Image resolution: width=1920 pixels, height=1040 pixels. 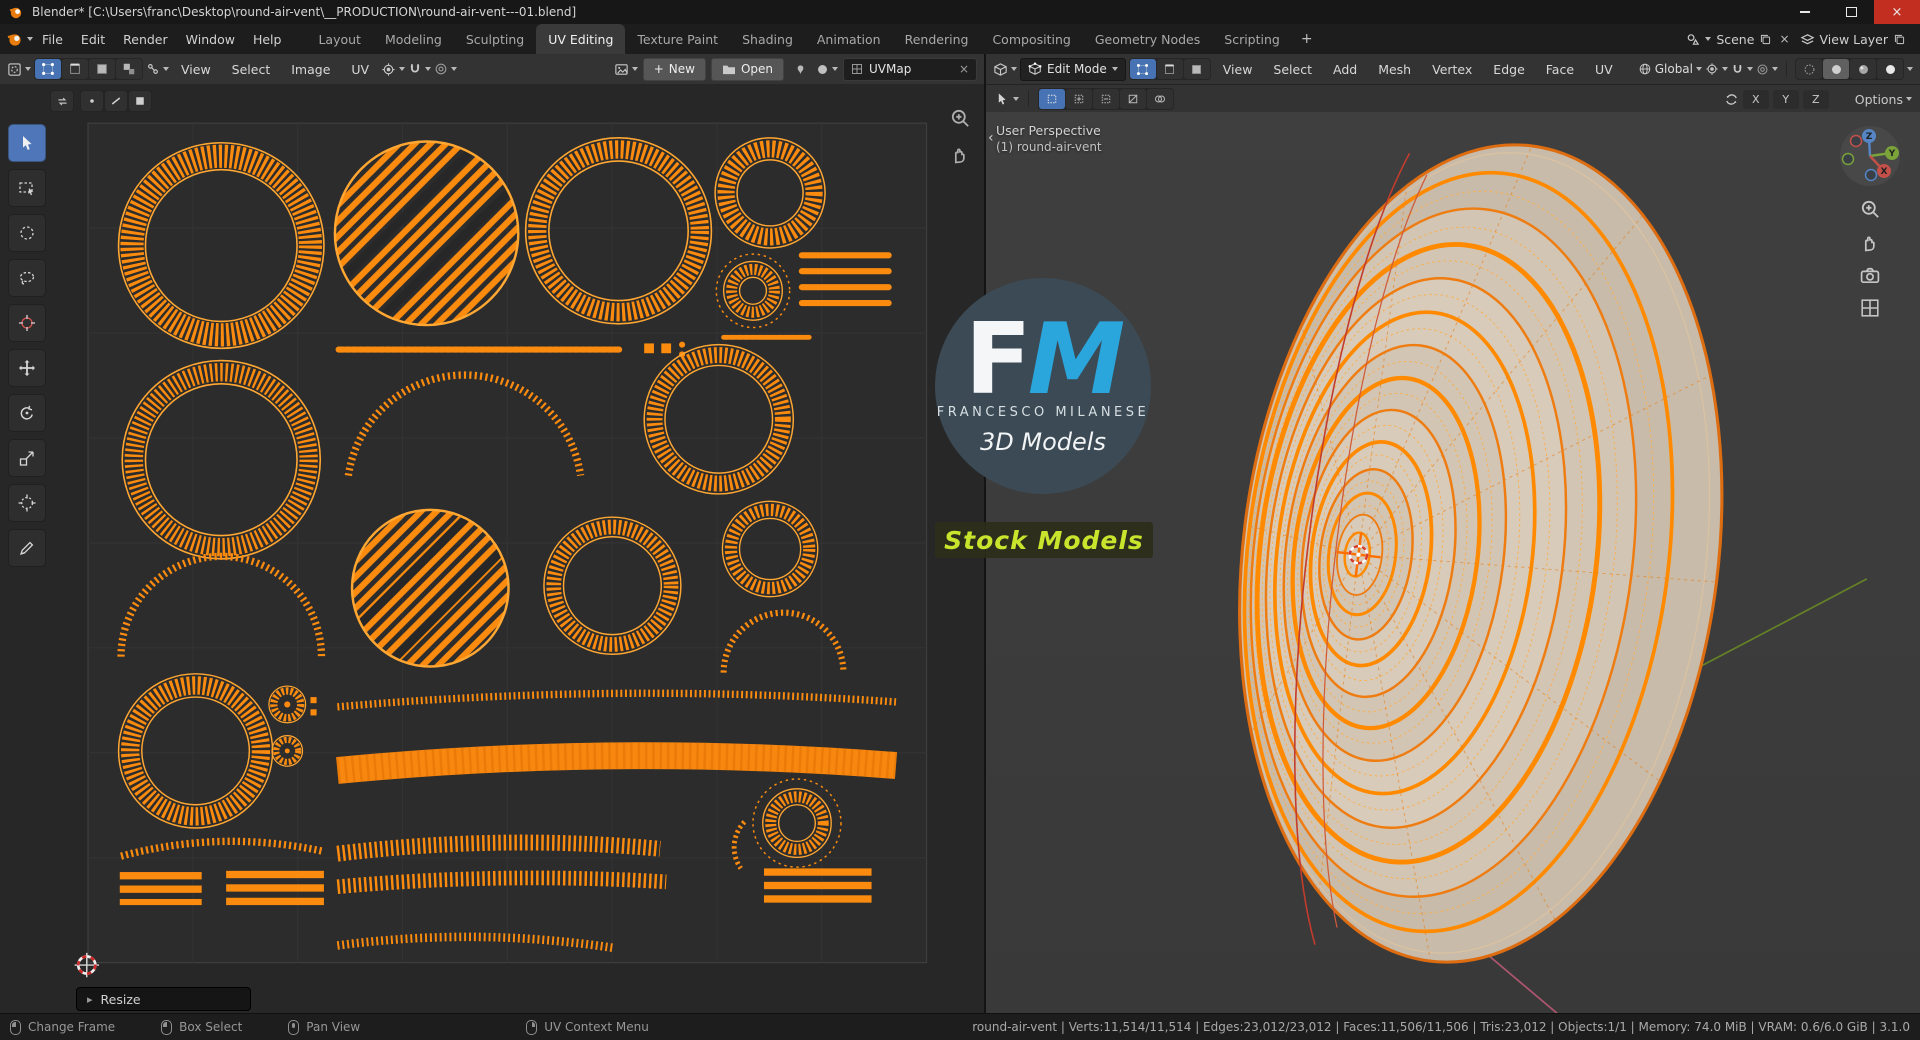 What do you see at coordinates (1784, 39) in the screenshot?
I see `unlink-icon: ×` at bounding box center [1784, 39].